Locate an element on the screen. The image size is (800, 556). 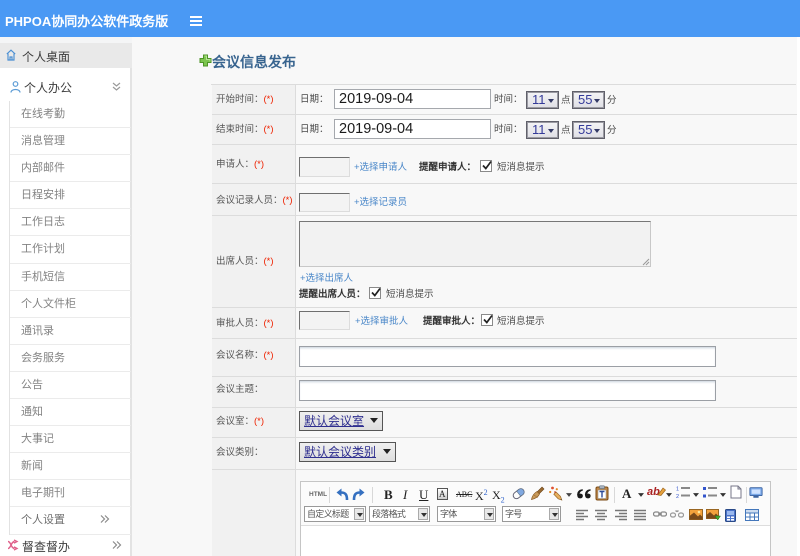
svg-text: 1 is located at coordinates (677, 490).